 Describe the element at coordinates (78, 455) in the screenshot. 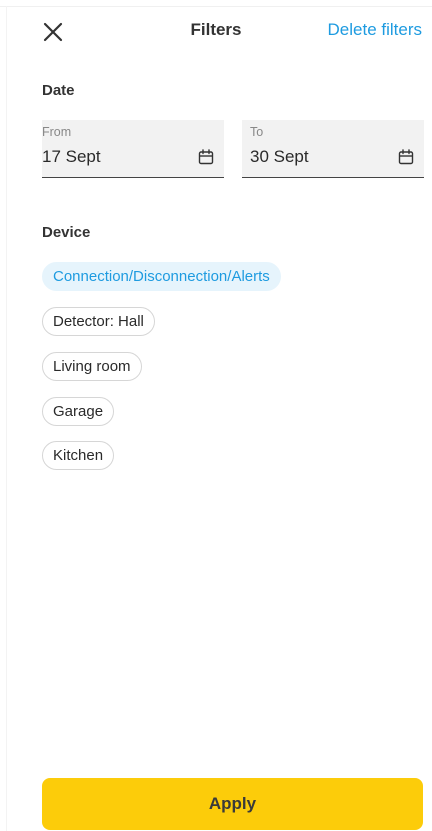

I see `device-chip-kitchen: Kitchen` at that location.